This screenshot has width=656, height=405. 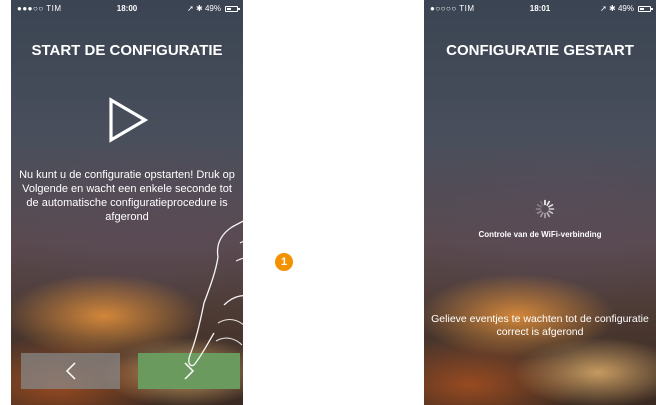 I want to click on status-bar: ●○○○○ TIM 18:01 ➚ ✱ 49%, so click(x=540, y=9).